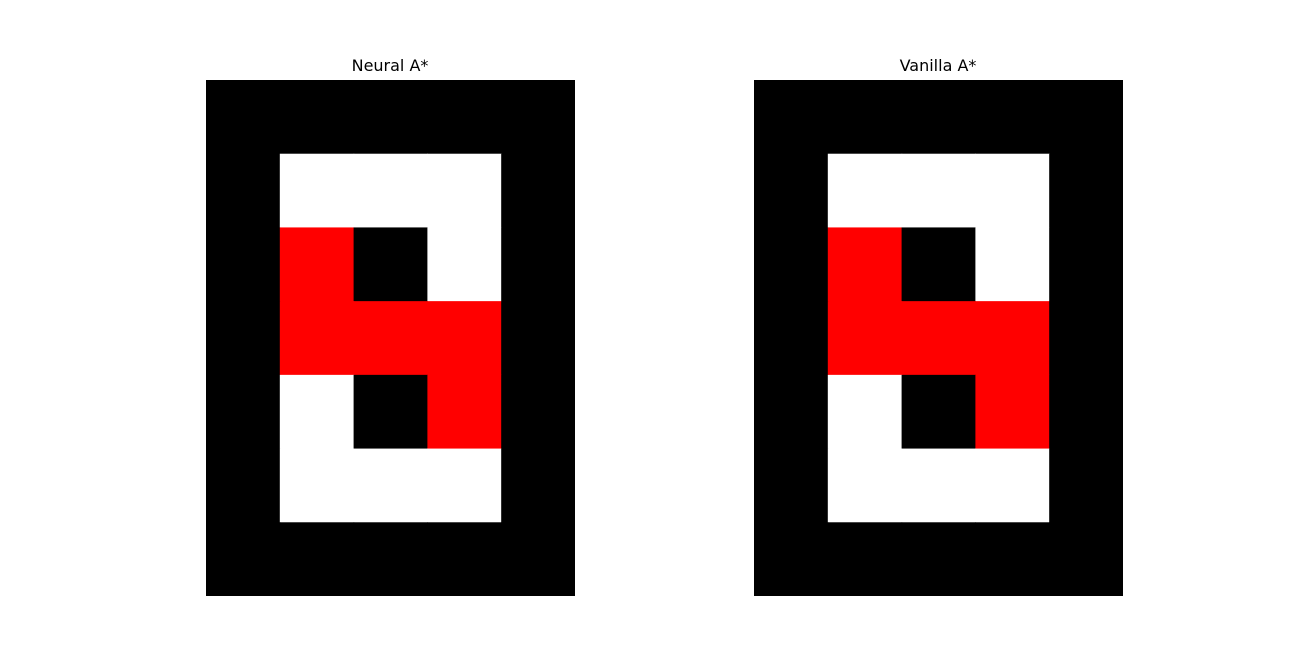 This screenshot has height=670, width=1296. Describe the element at coordinates (938, 65) in the screenshot. I see `vanilla-astar-title: Vanilla A*` at that location.